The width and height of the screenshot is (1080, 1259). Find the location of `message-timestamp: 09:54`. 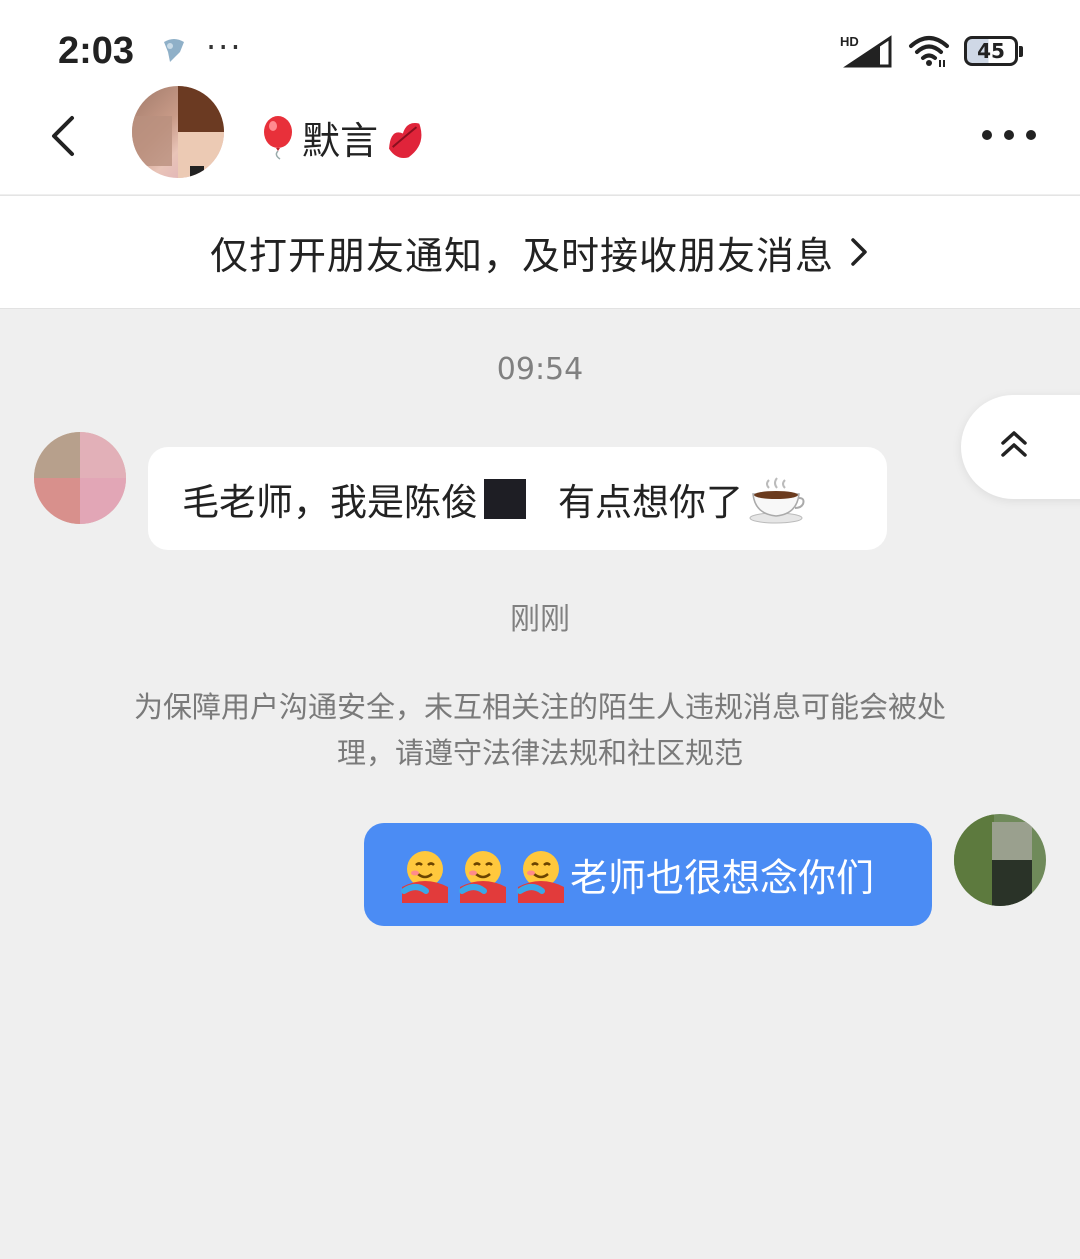

message-timestamp: 09:54 is located at coordinates (540, 369).